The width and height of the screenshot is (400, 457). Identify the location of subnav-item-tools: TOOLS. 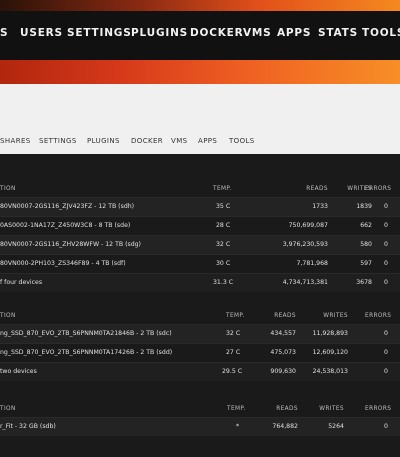
(242, 141).